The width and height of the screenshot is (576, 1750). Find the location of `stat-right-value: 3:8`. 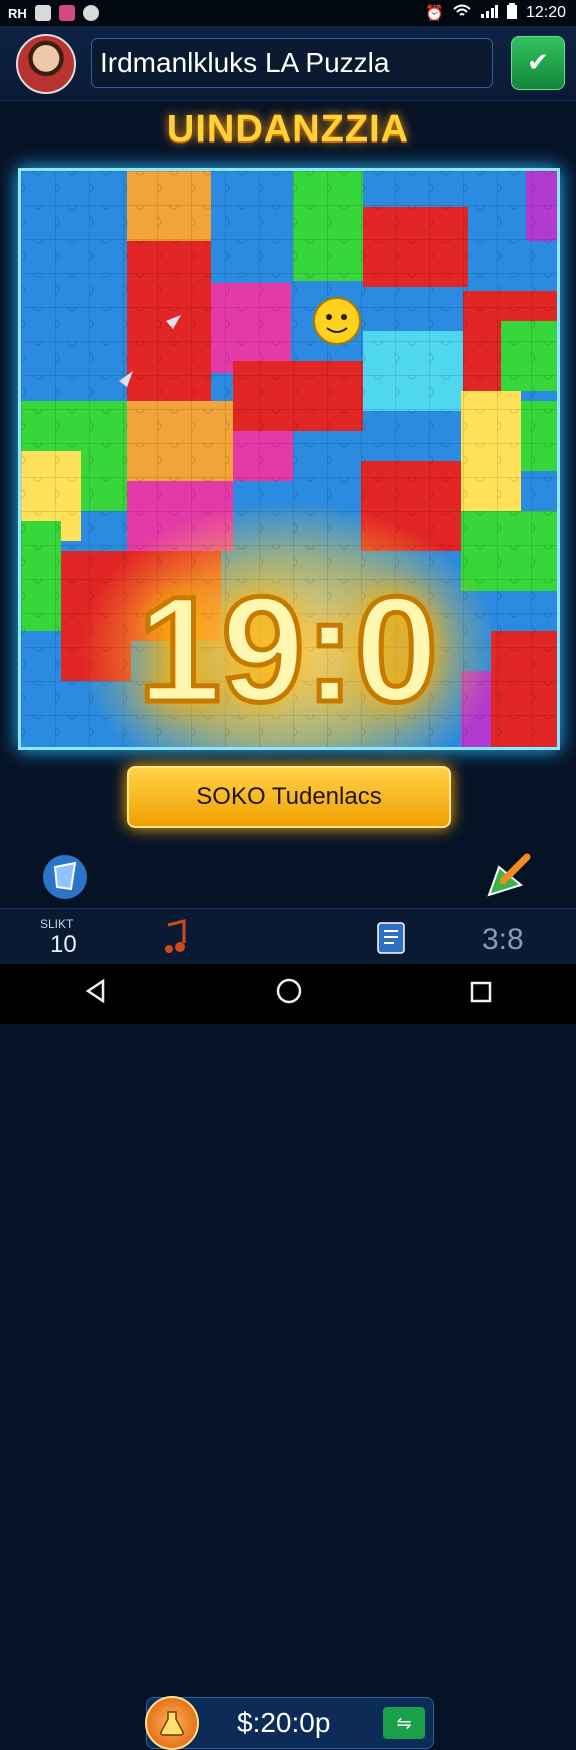

stat-right-value: 3:8 is located at coordinates (503, 939).